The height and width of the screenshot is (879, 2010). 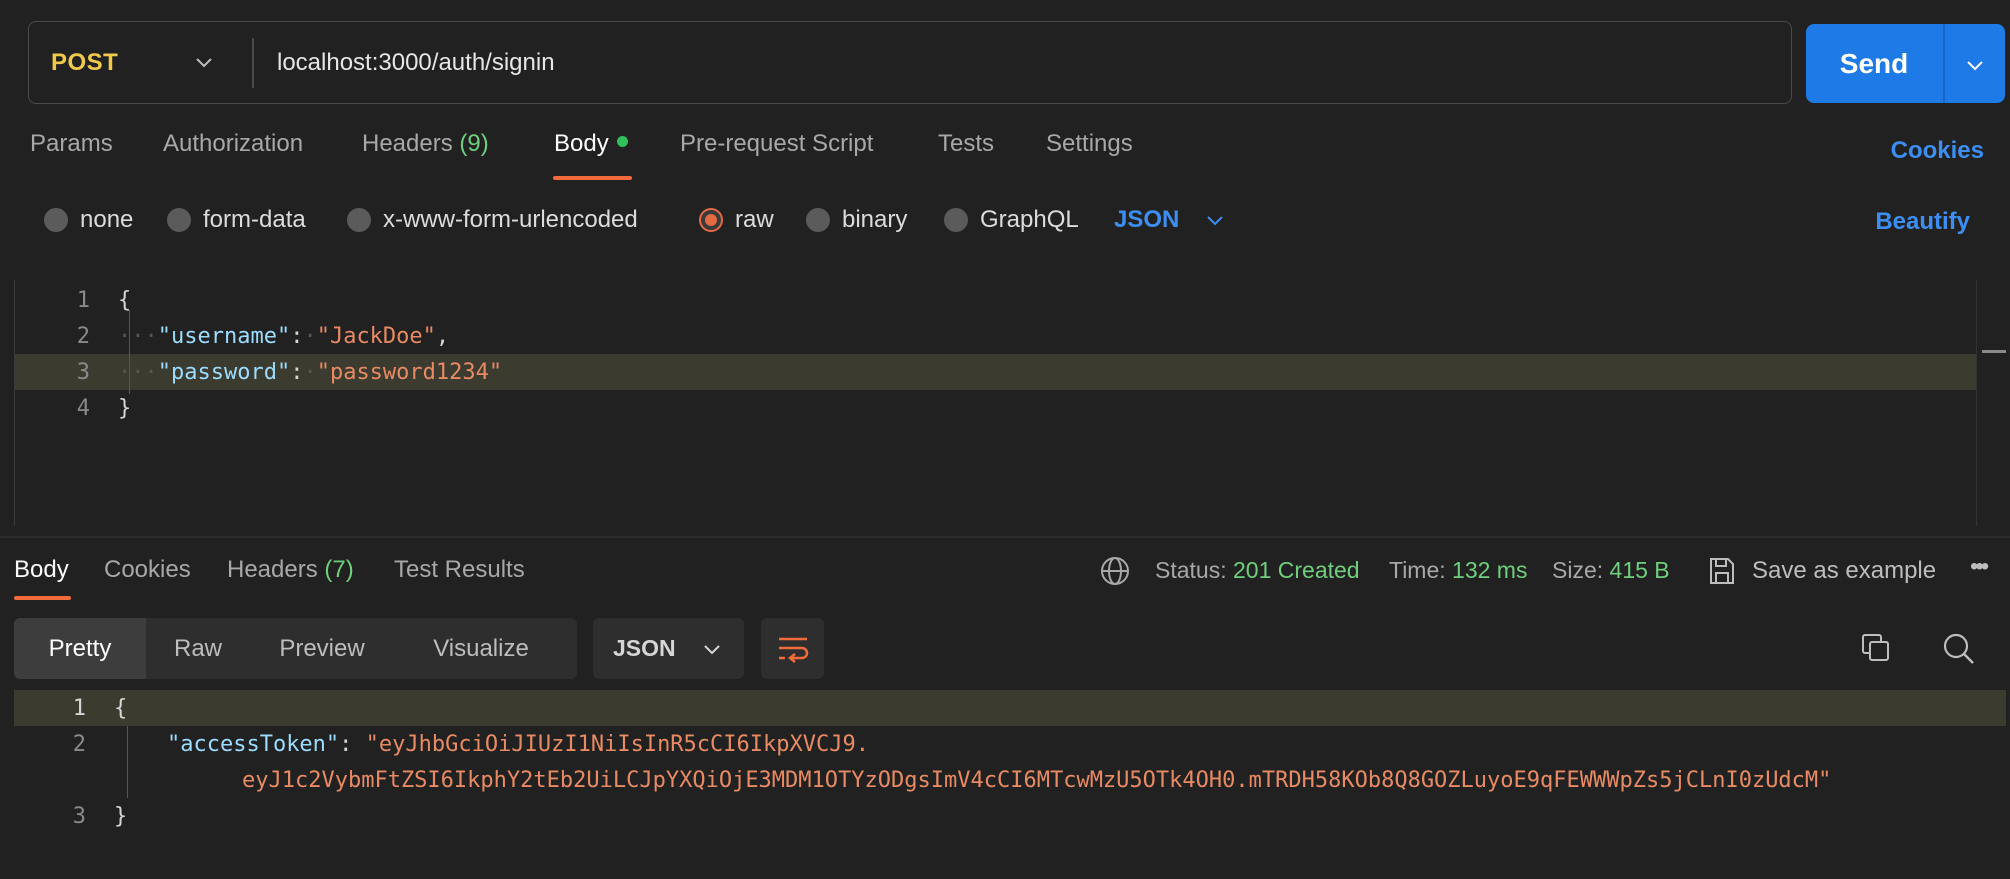 I want to click on view-visualize-button: Visualize, so click(x=481, y=648).